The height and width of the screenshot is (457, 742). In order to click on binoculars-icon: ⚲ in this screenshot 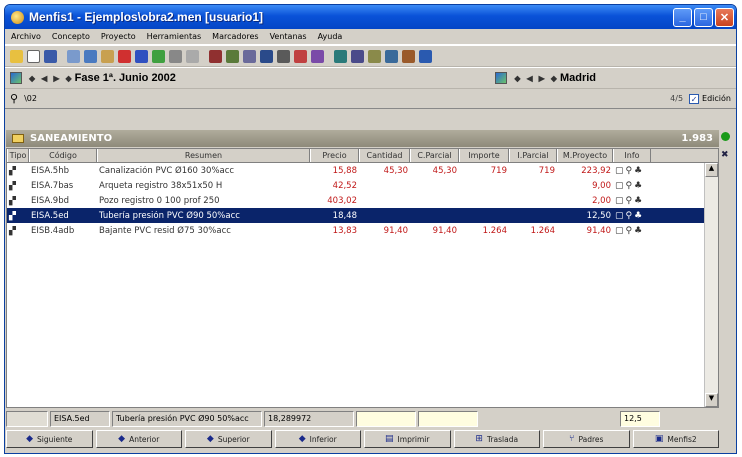, I will do `click(14, 98)`.